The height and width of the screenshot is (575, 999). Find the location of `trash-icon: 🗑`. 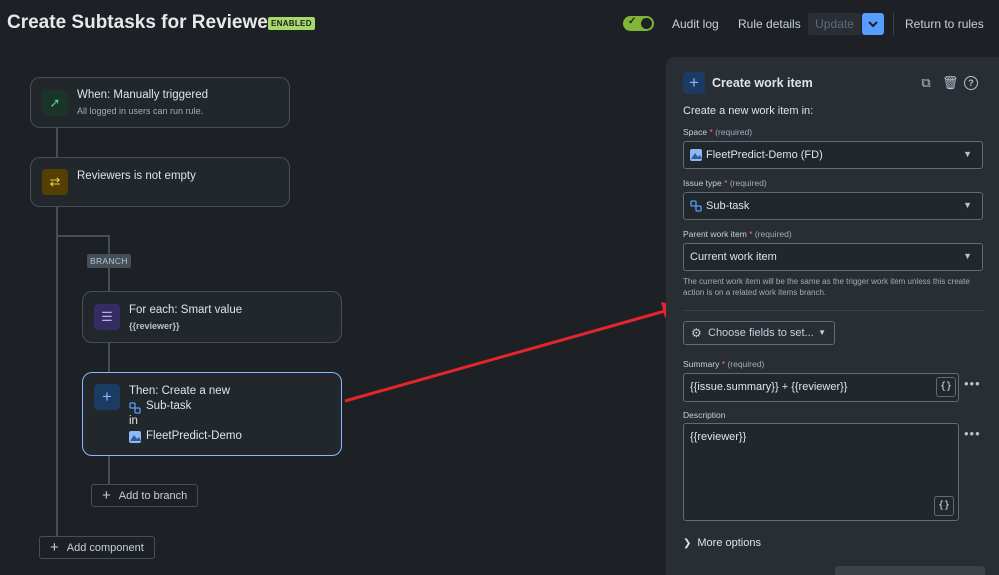

trash-icon: 🗑 is located at coordinates (950, 83).